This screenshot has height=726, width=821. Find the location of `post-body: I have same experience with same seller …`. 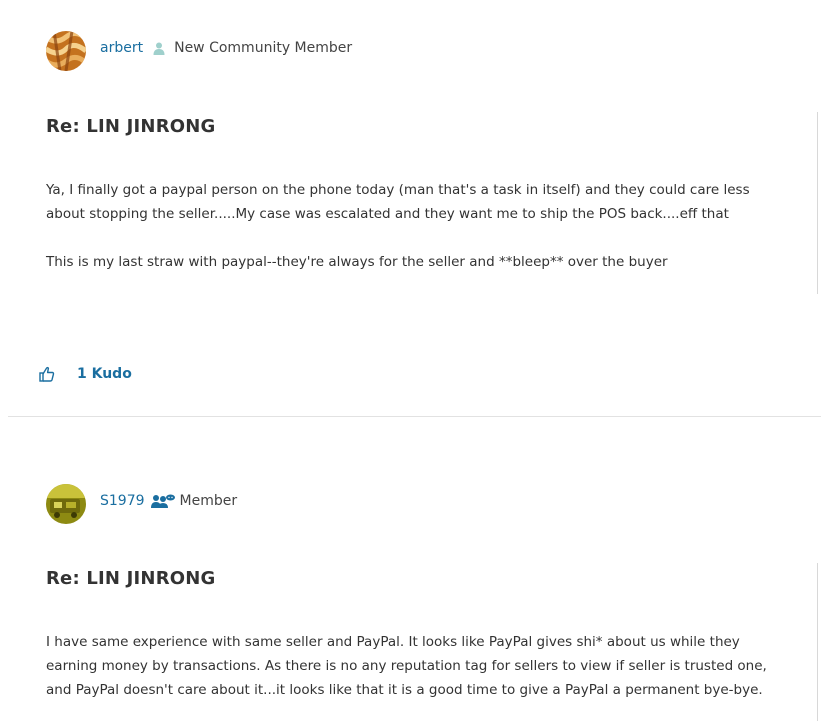

post-body: I have same experience with same seller … is located at coordinates (411, 678).